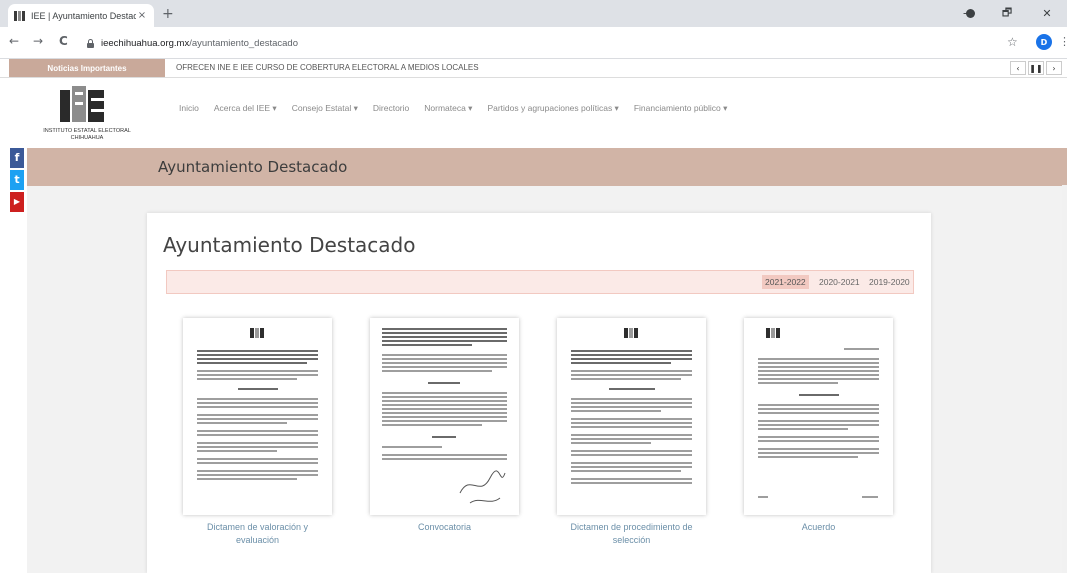  What do you see at coordinates (17, 202) in the screenshot?
I see `youtube-icon: ▶` at bounding box center [17, 202].